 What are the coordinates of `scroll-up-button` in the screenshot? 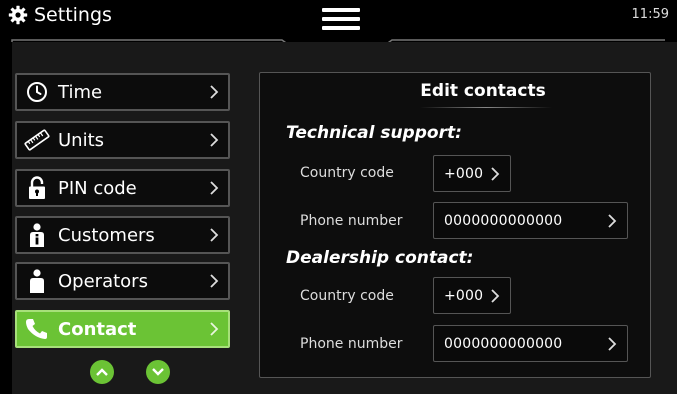 It's located at (102, 372).